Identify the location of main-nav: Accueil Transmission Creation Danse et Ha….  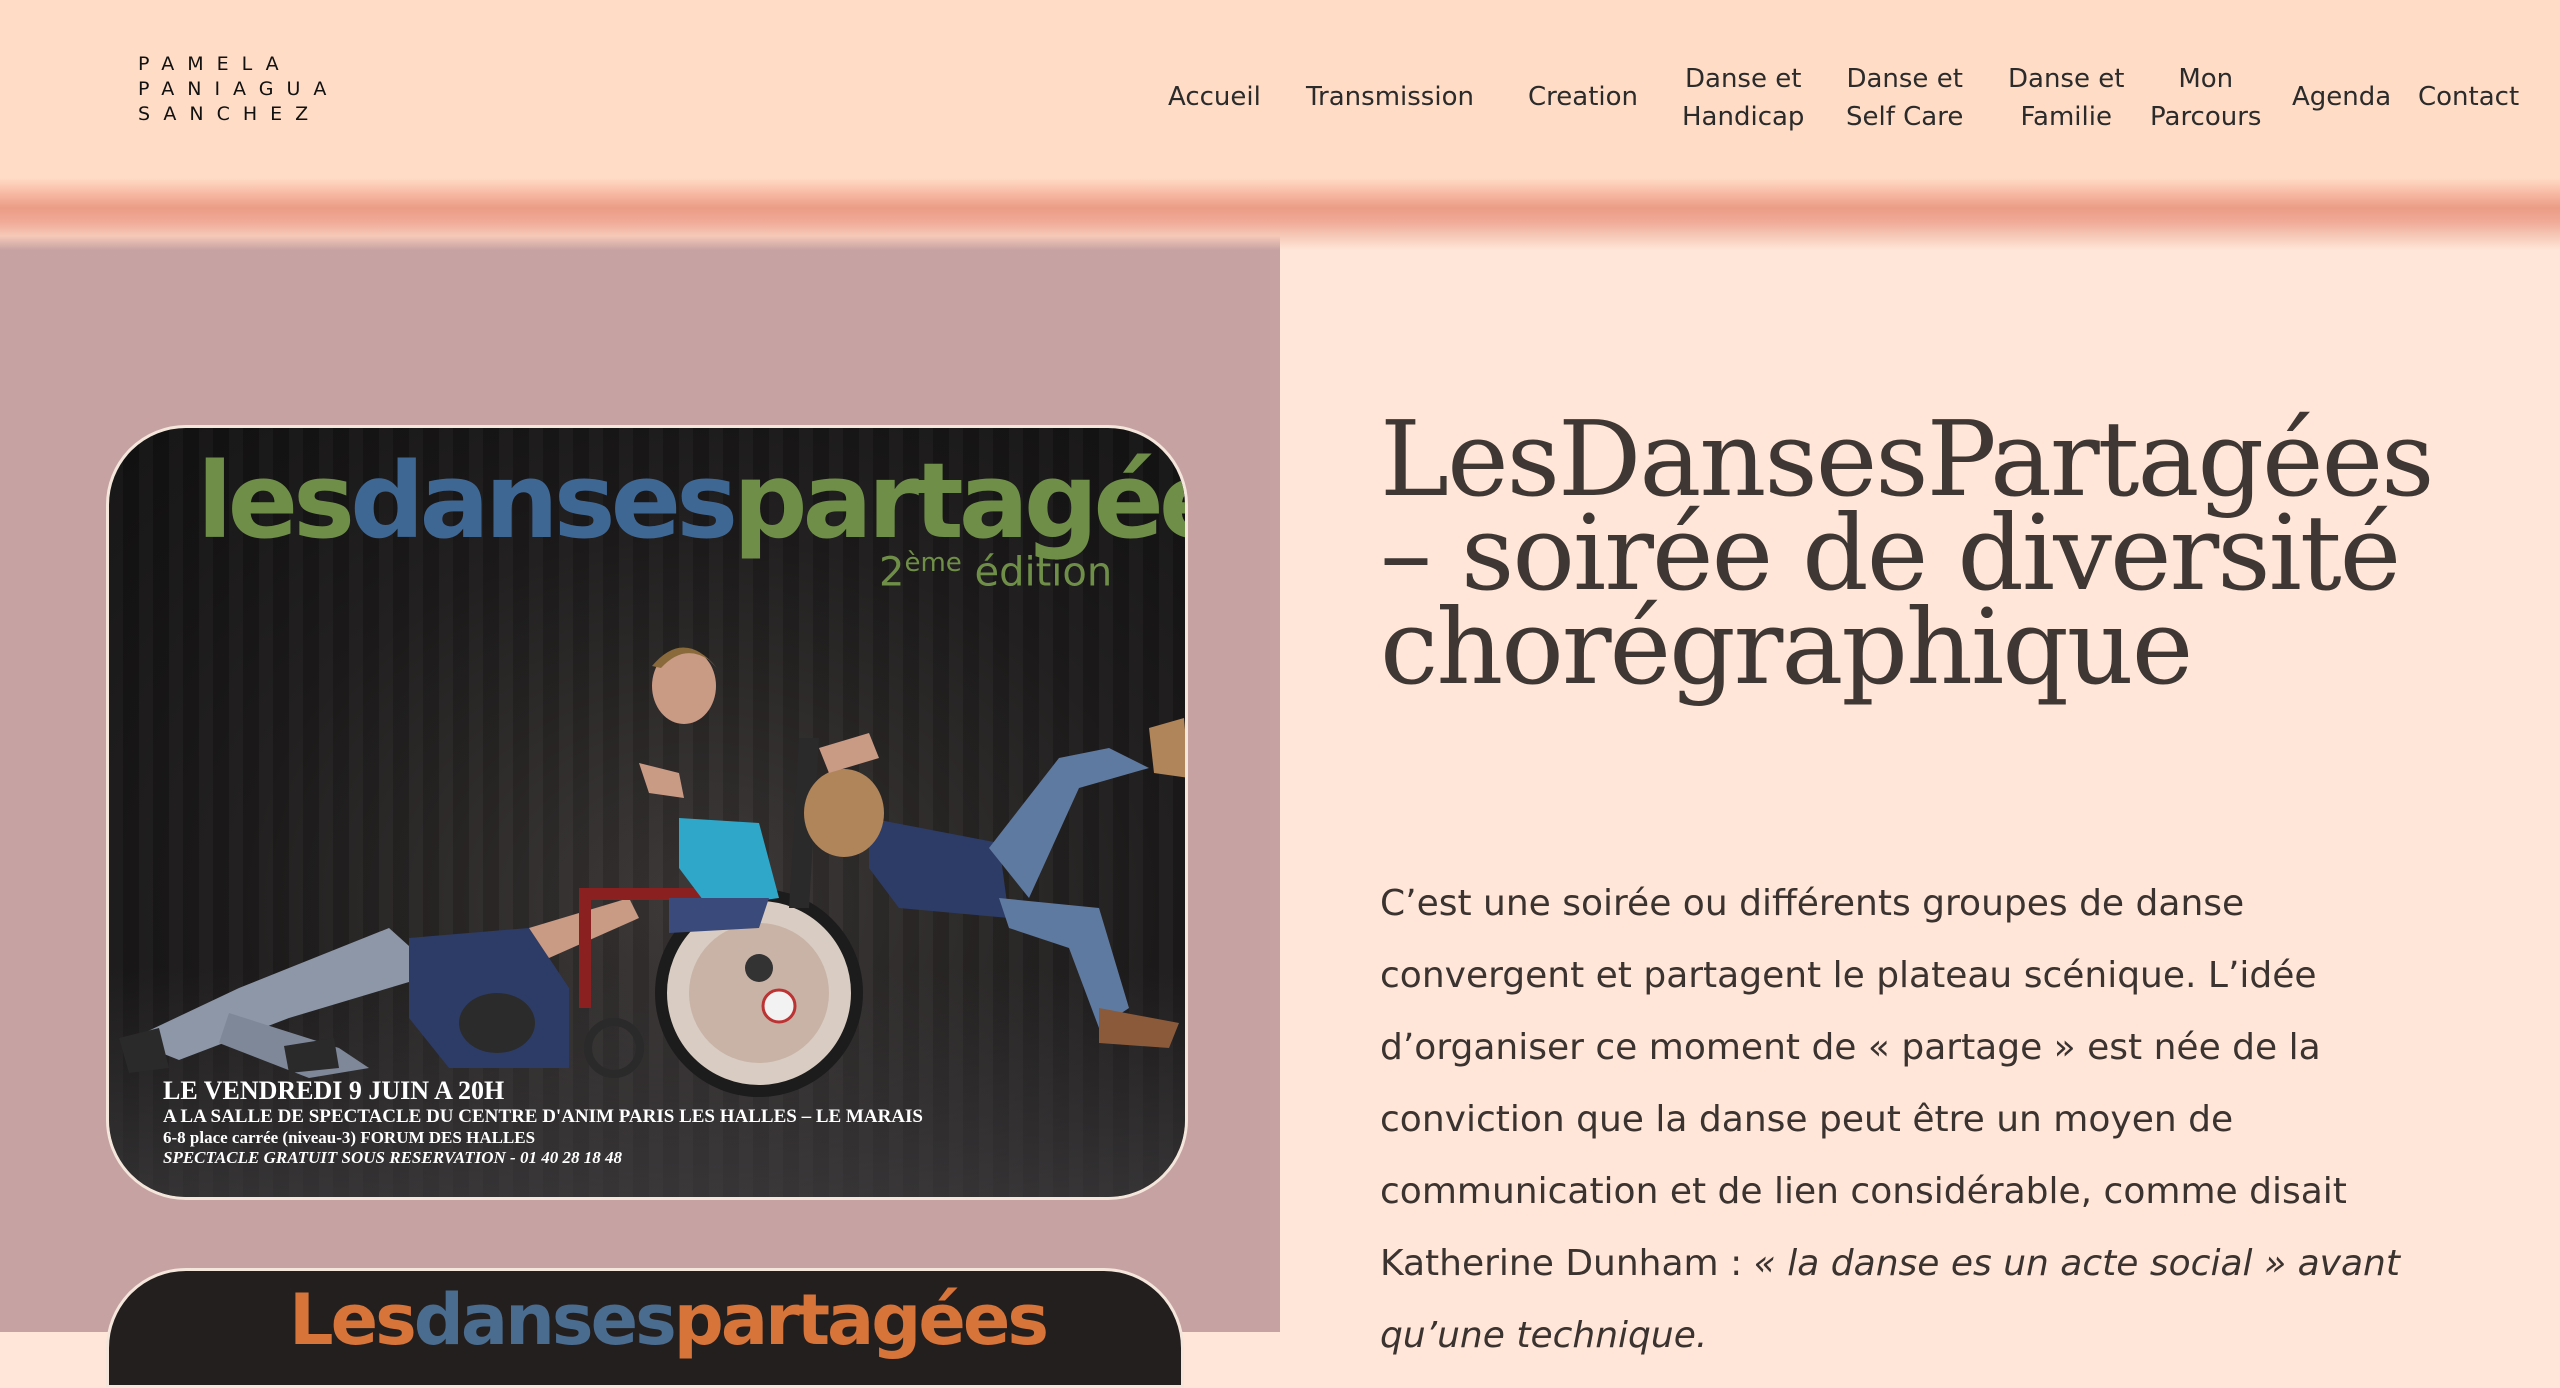
(1280, 103).